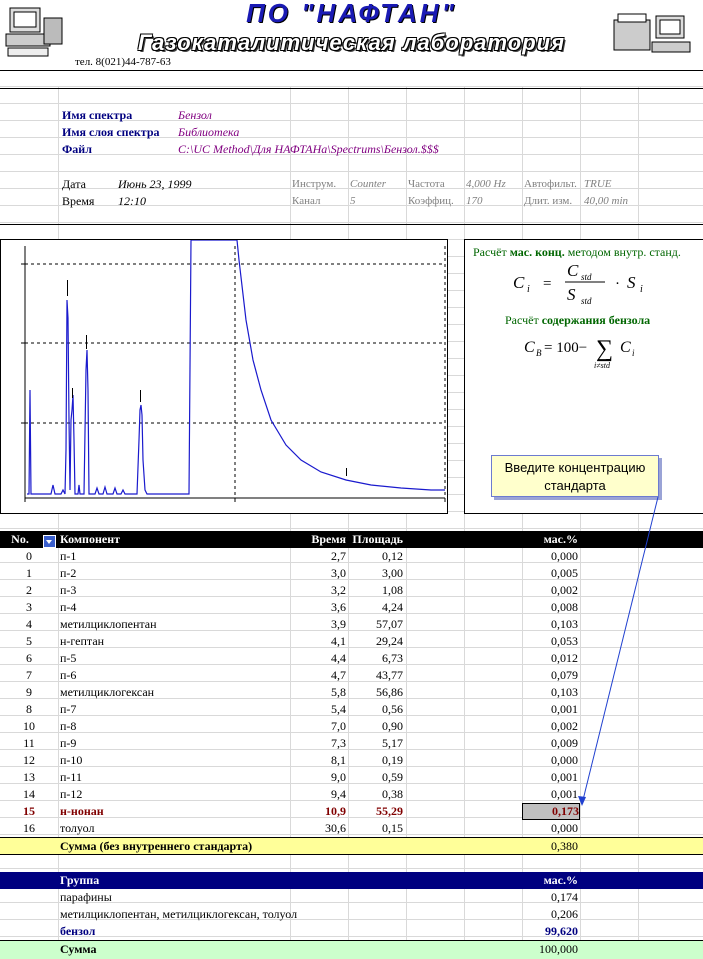 Image resolution: width=703 pixels, height=959 pixels. What do you see at coordinates (351, 931) in the screenshot?
I see `group-row: бензол 99,620` at bounding box center [351, 931].